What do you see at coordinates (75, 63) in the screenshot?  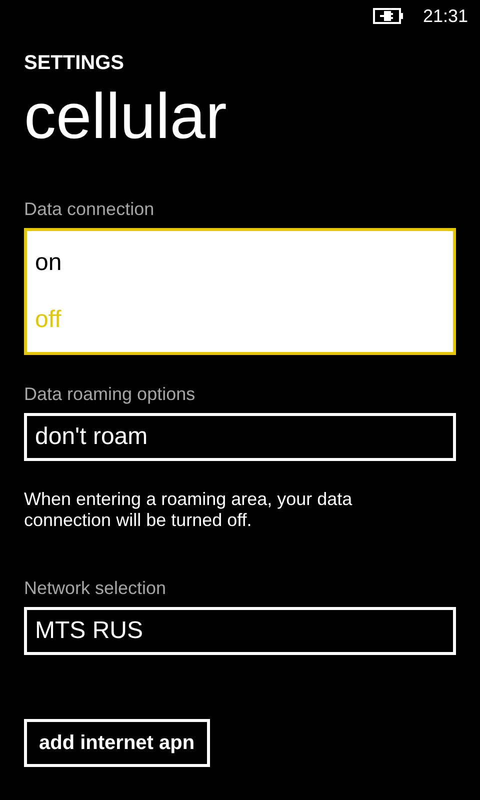 I see `app-title: SETTINGS` at bounding box center [75, 63].